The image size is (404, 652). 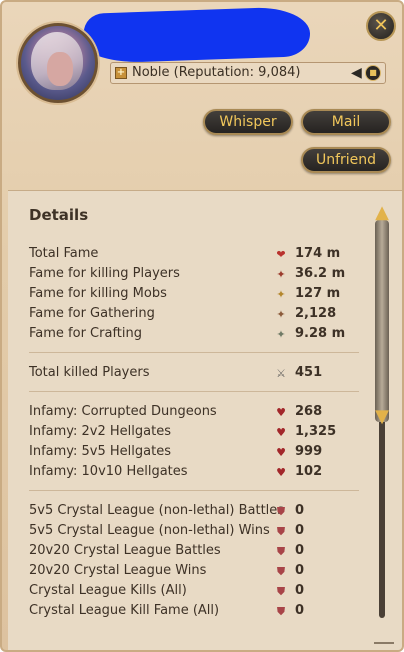 I want to click on reputation-text: Noble (Reputation: 9,084), so click(x=216, y=72).